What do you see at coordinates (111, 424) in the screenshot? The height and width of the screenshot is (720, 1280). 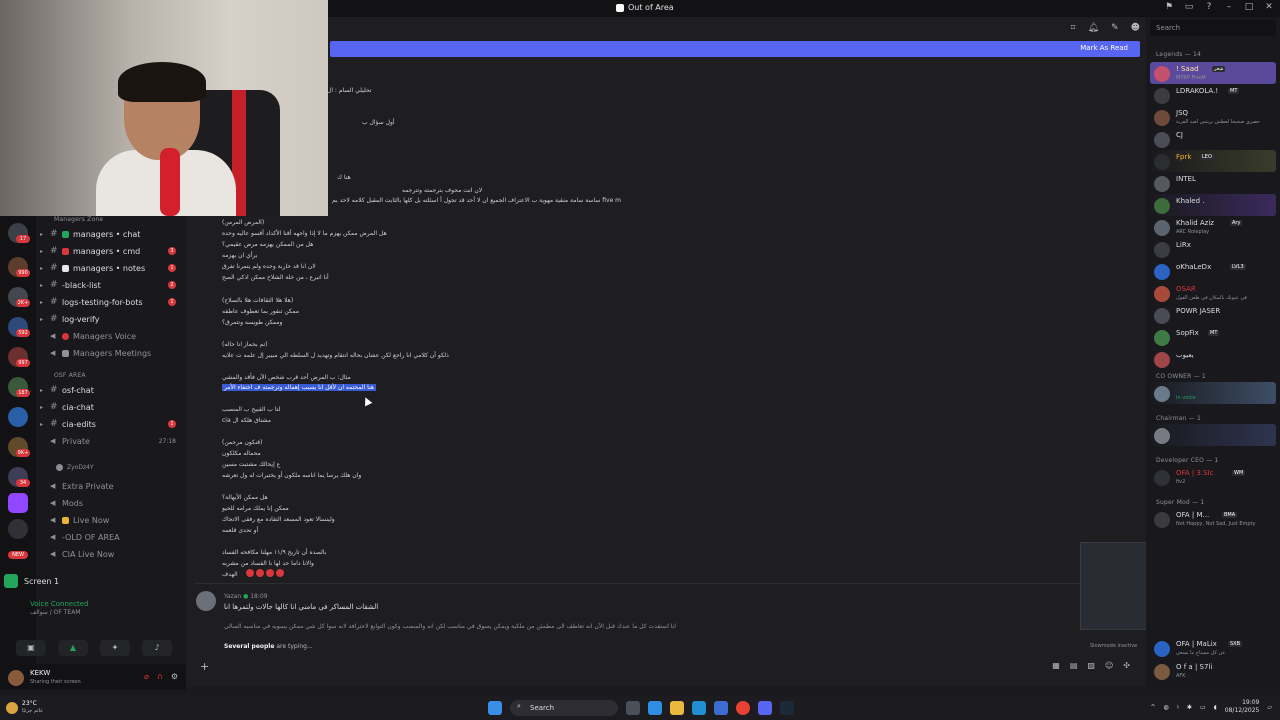 I see `channel-cia-edits: ▸ # cia-edits 1` at bounding box center [111, 424].